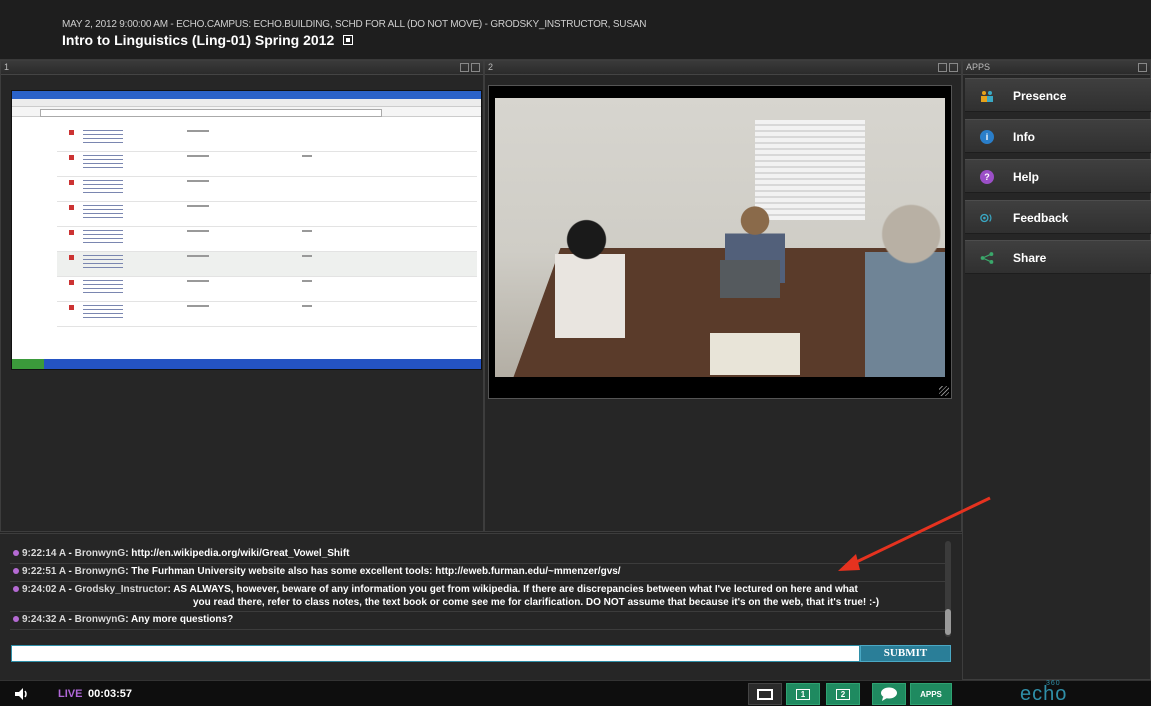 This screenshot has width=1151, height=706. What do you see at coordinates (987, 218) in the screenshot?
I see `feedback-icon` at bounding box center [987, 218].